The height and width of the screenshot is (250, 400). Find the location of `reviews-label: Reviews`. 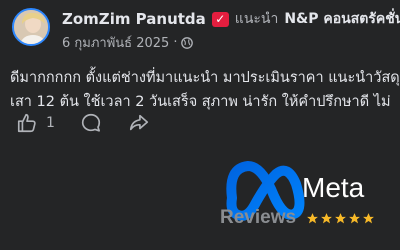

reviews-label: Reviews is located at coordinates (258, 217).